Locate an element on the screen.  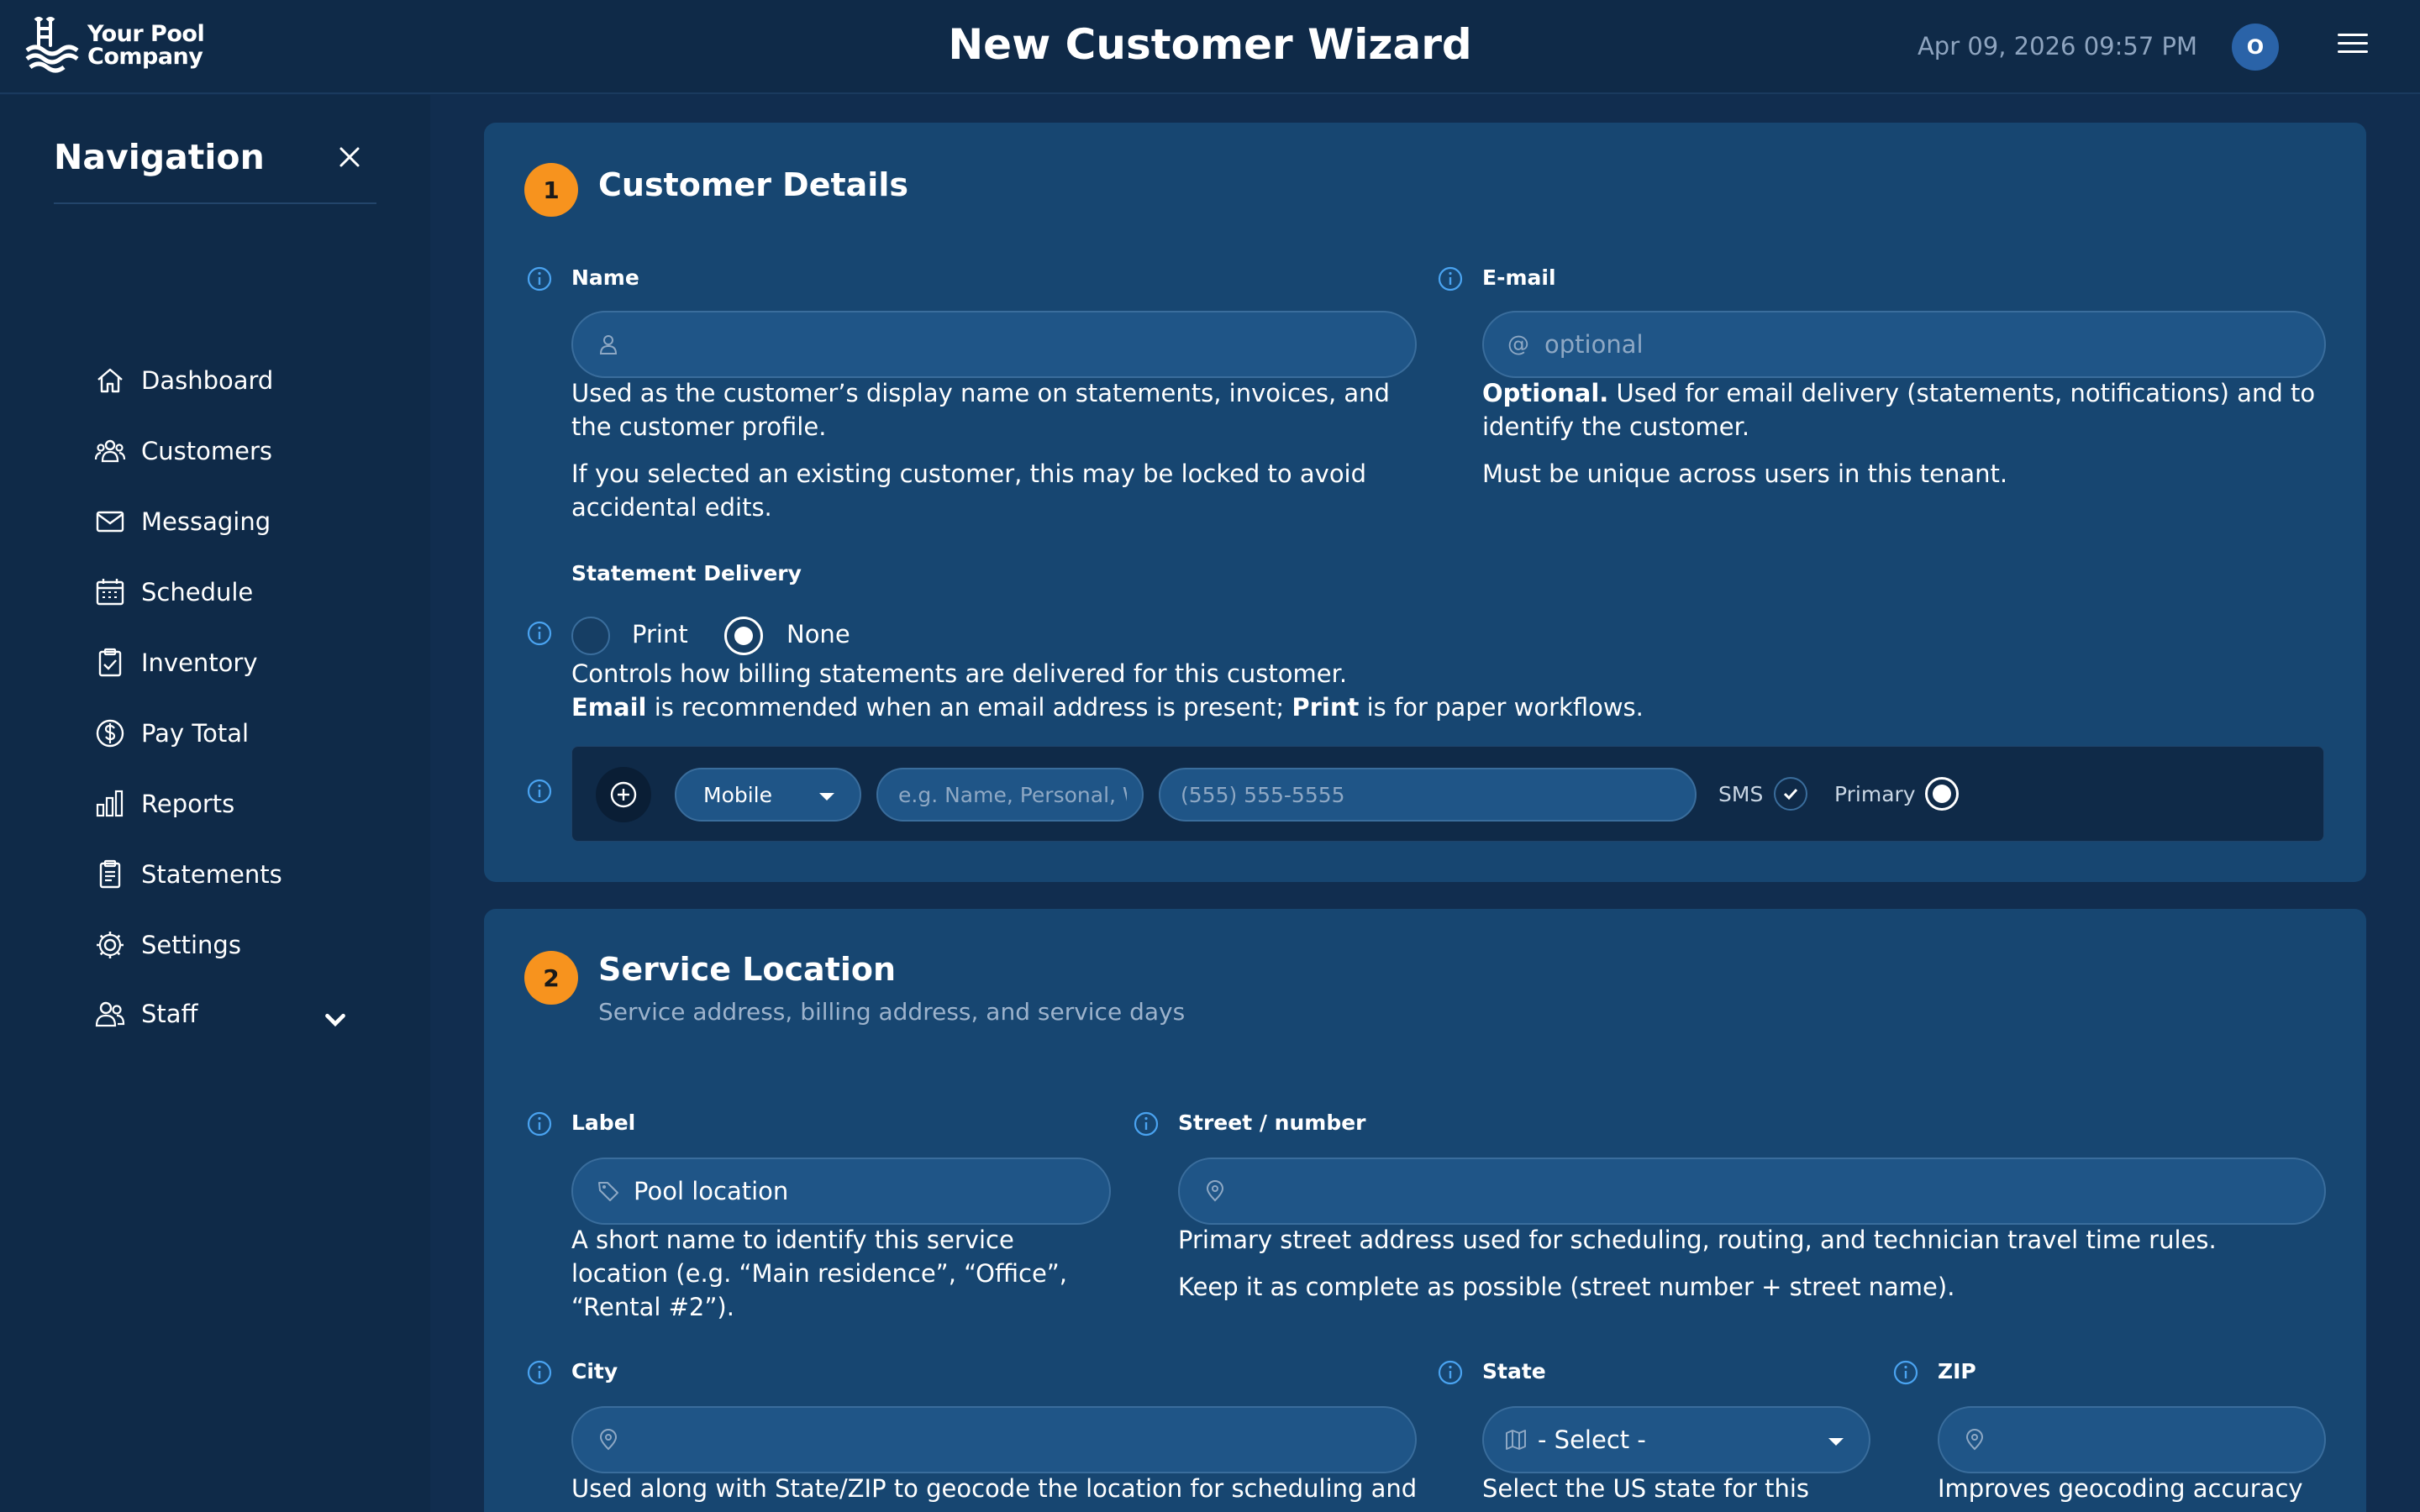
home-icon is located at coordinates (110, 380).